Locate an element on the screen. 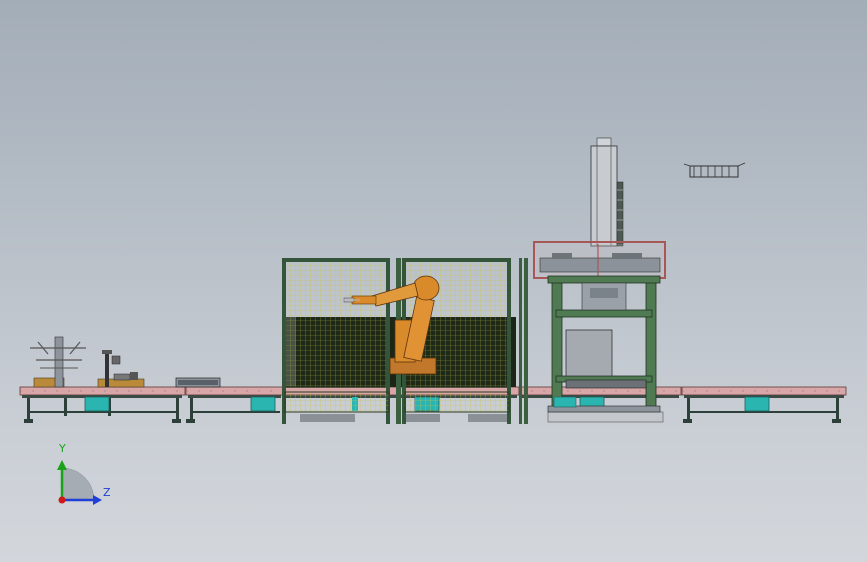  triad-plane-icon is located at coordinates (78, 484).